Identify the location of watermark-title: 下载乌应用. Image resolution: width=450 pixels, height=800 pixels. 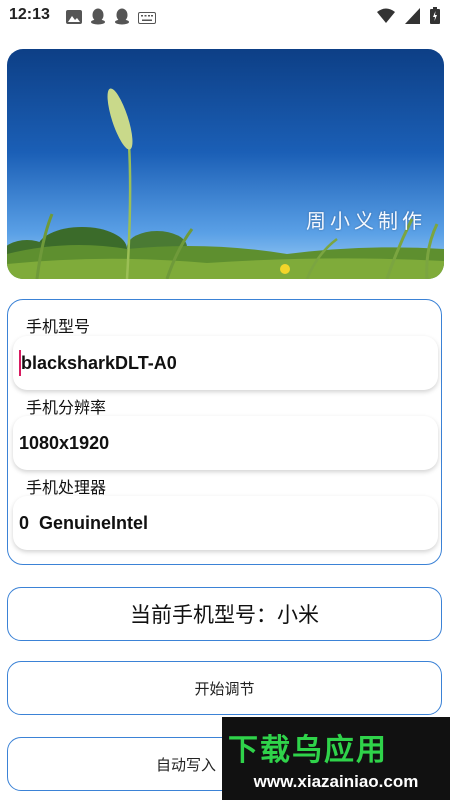
(308, 750).